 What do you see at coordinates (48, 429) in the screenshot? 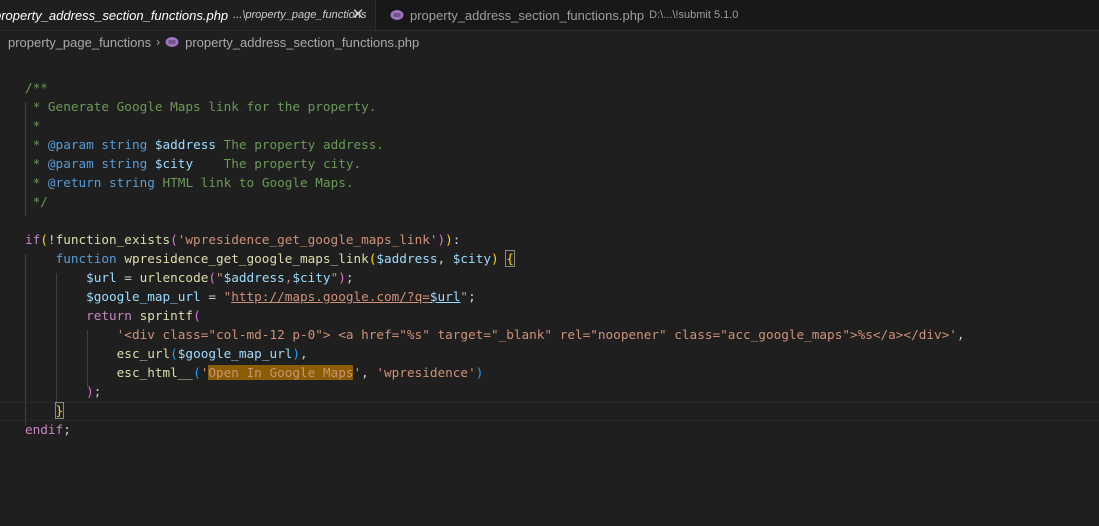
I see `code-line: endif;` at bounding box center [48, 429].